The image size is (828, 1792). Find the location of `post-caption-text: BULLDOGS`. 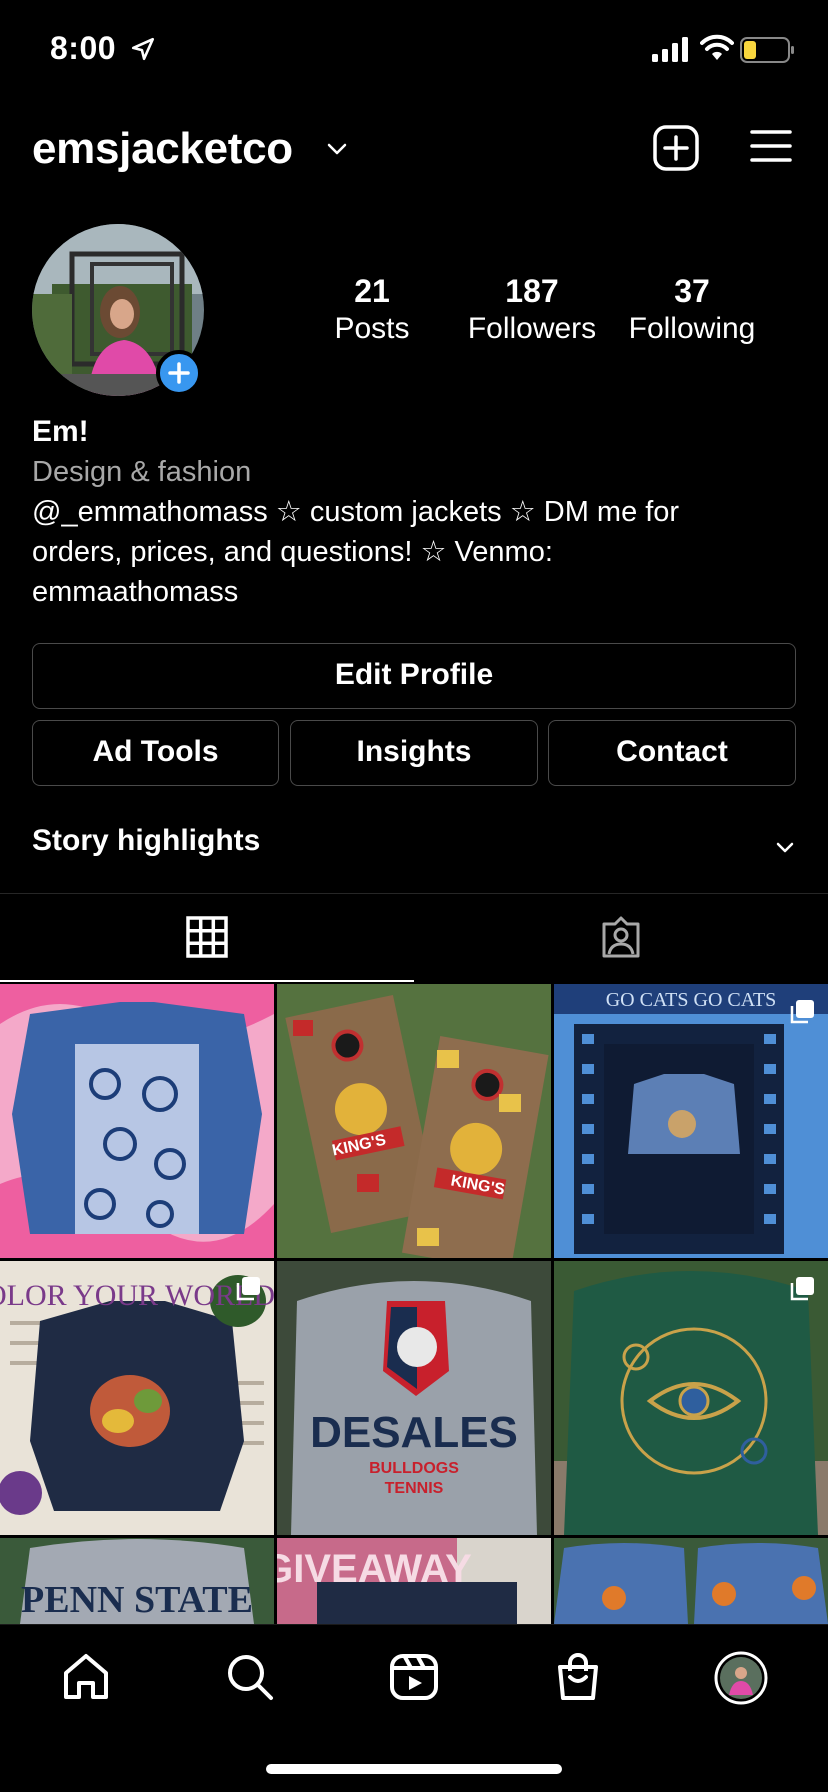

post-caption-text: BULLDOGS is located at coordinates (414, 1468).